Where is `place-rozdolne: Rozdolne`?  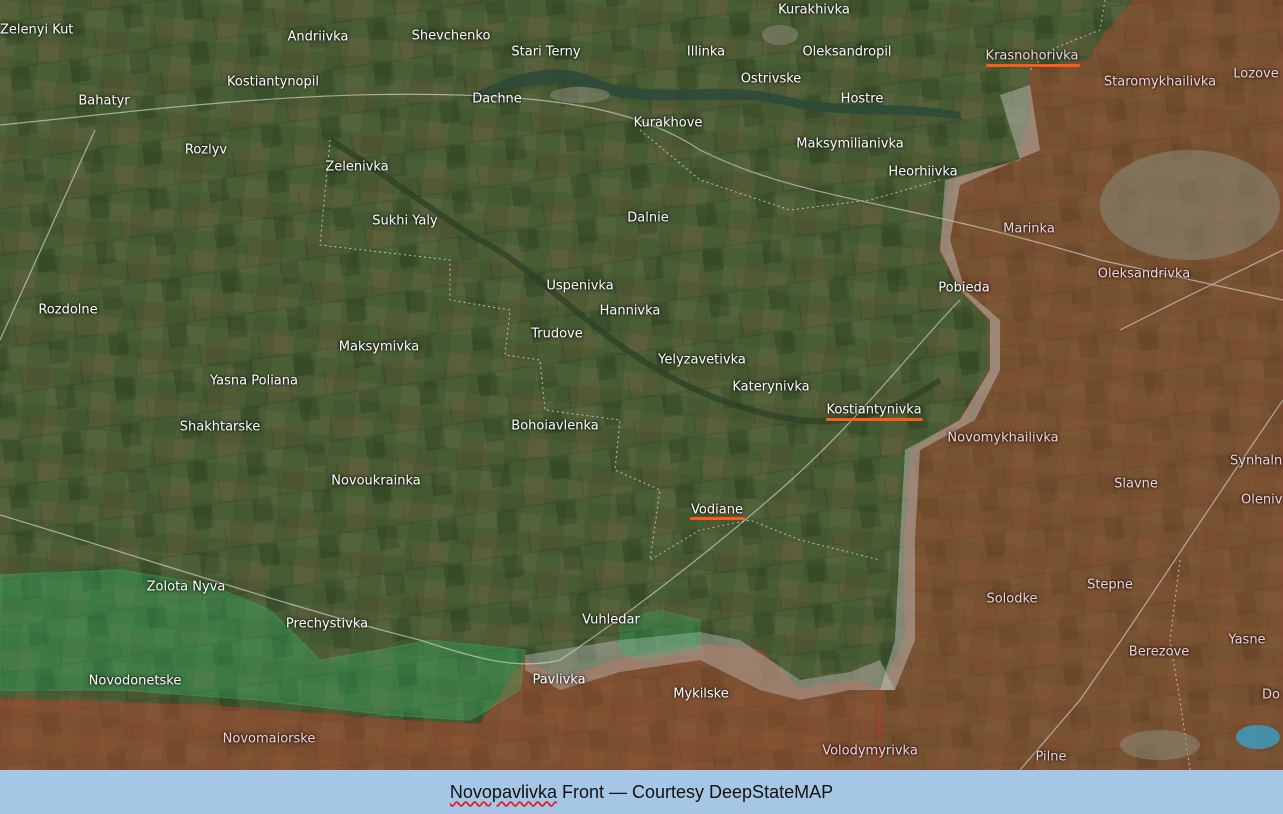 place-rozdolne: Rozdolne is located at coordinates (68, 310).